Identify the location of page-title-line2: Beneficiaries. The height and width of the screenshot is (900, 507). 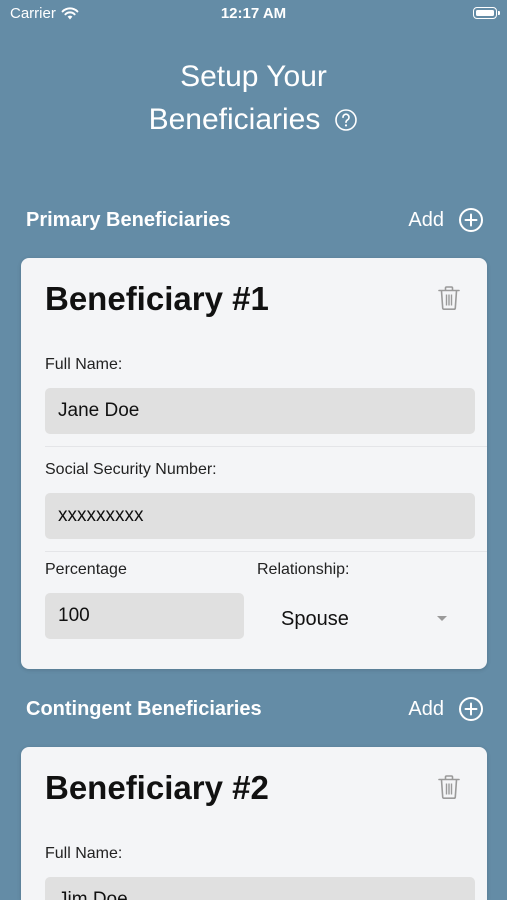
(234, 119).